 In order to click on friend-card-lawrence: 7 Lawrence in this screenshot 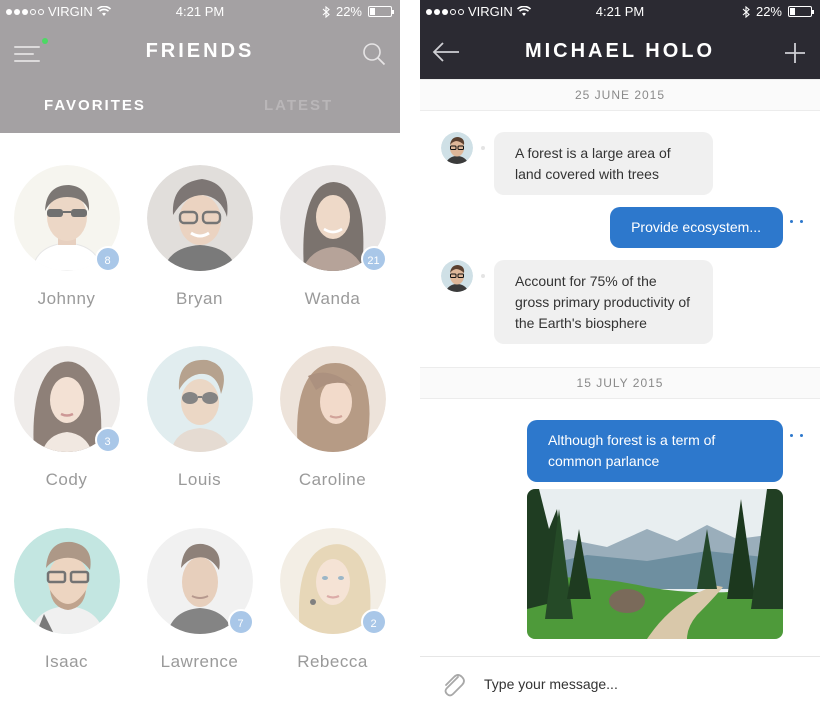, I will do `click(199, 600)`.